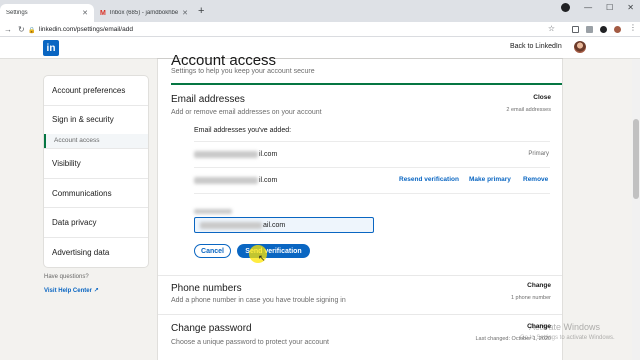  I want to click on help-question: Have questions?, so click(66, 277).